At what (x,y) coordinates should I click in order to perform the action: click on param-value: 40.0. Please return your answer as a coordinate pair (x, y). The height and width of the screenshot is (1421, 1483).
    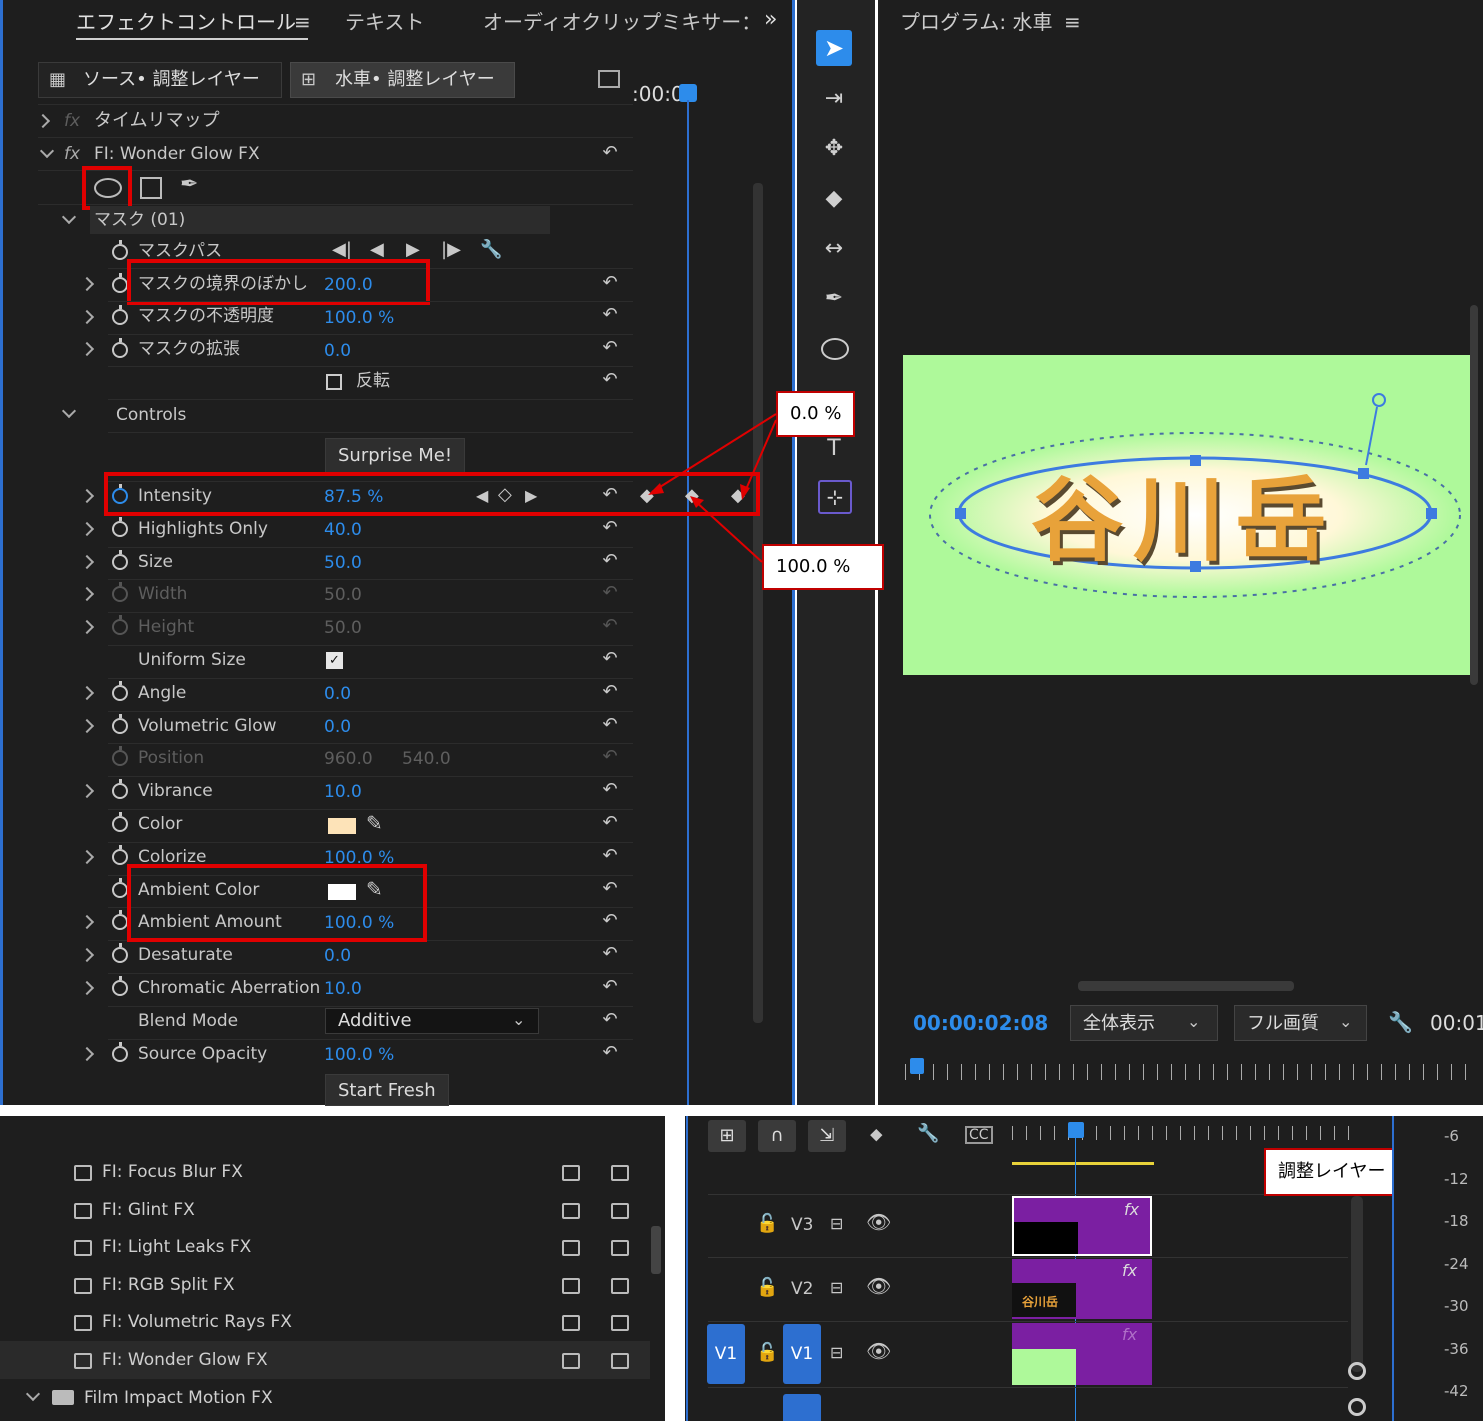
    Looking at the image, I should click on (343, 530).